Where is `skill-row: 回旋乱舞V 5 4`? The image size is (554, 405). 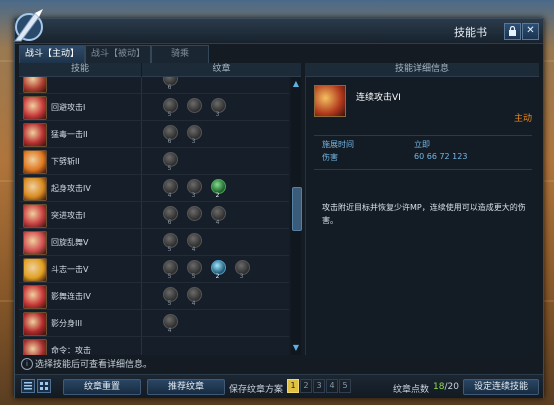
skill-row: 回旋乱舞V 5 4 is located at coordinates (154, 242).